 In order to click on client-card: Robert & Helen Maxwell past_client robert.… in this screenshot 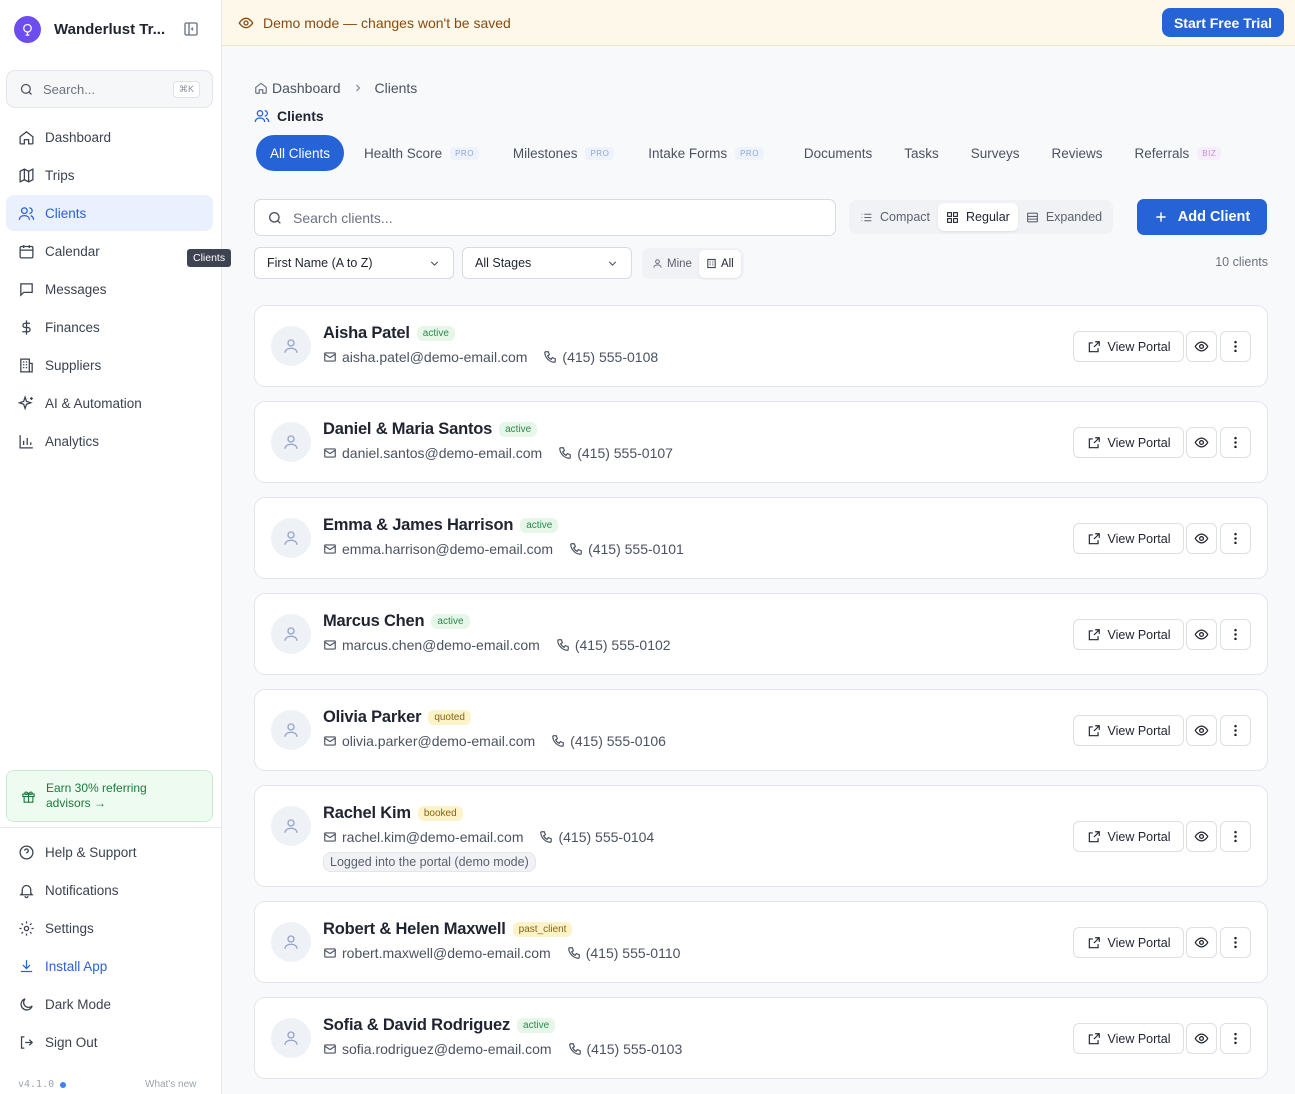, I will do `click(761, 942)`.